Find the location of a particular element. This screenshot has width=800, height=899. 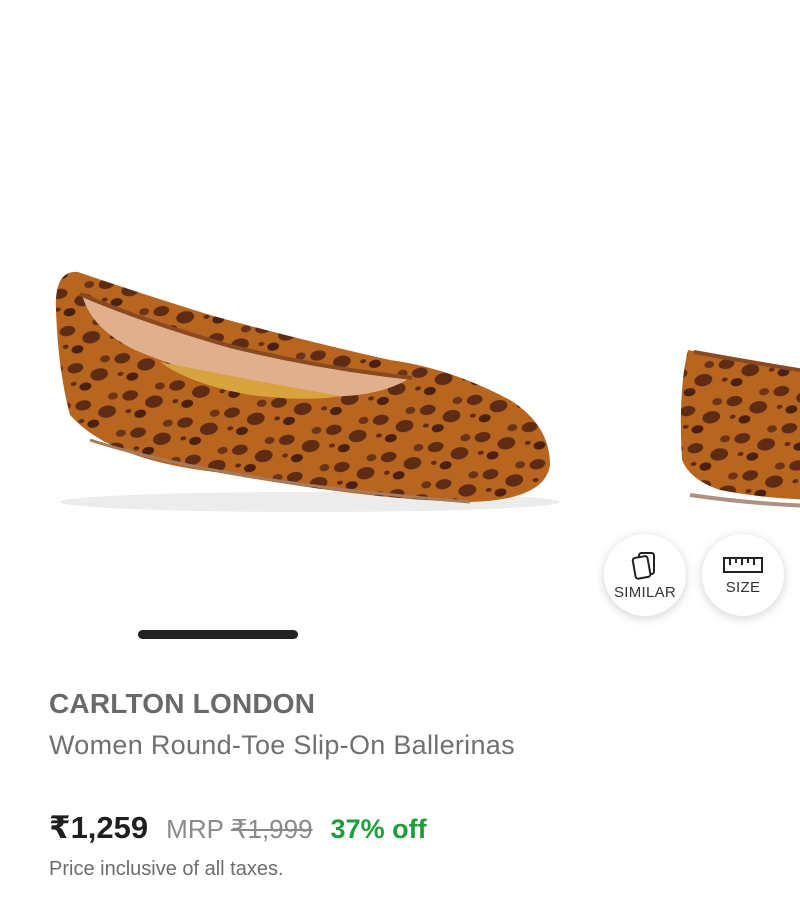

mrp-label: MRP is located at coordinates (195, 829).